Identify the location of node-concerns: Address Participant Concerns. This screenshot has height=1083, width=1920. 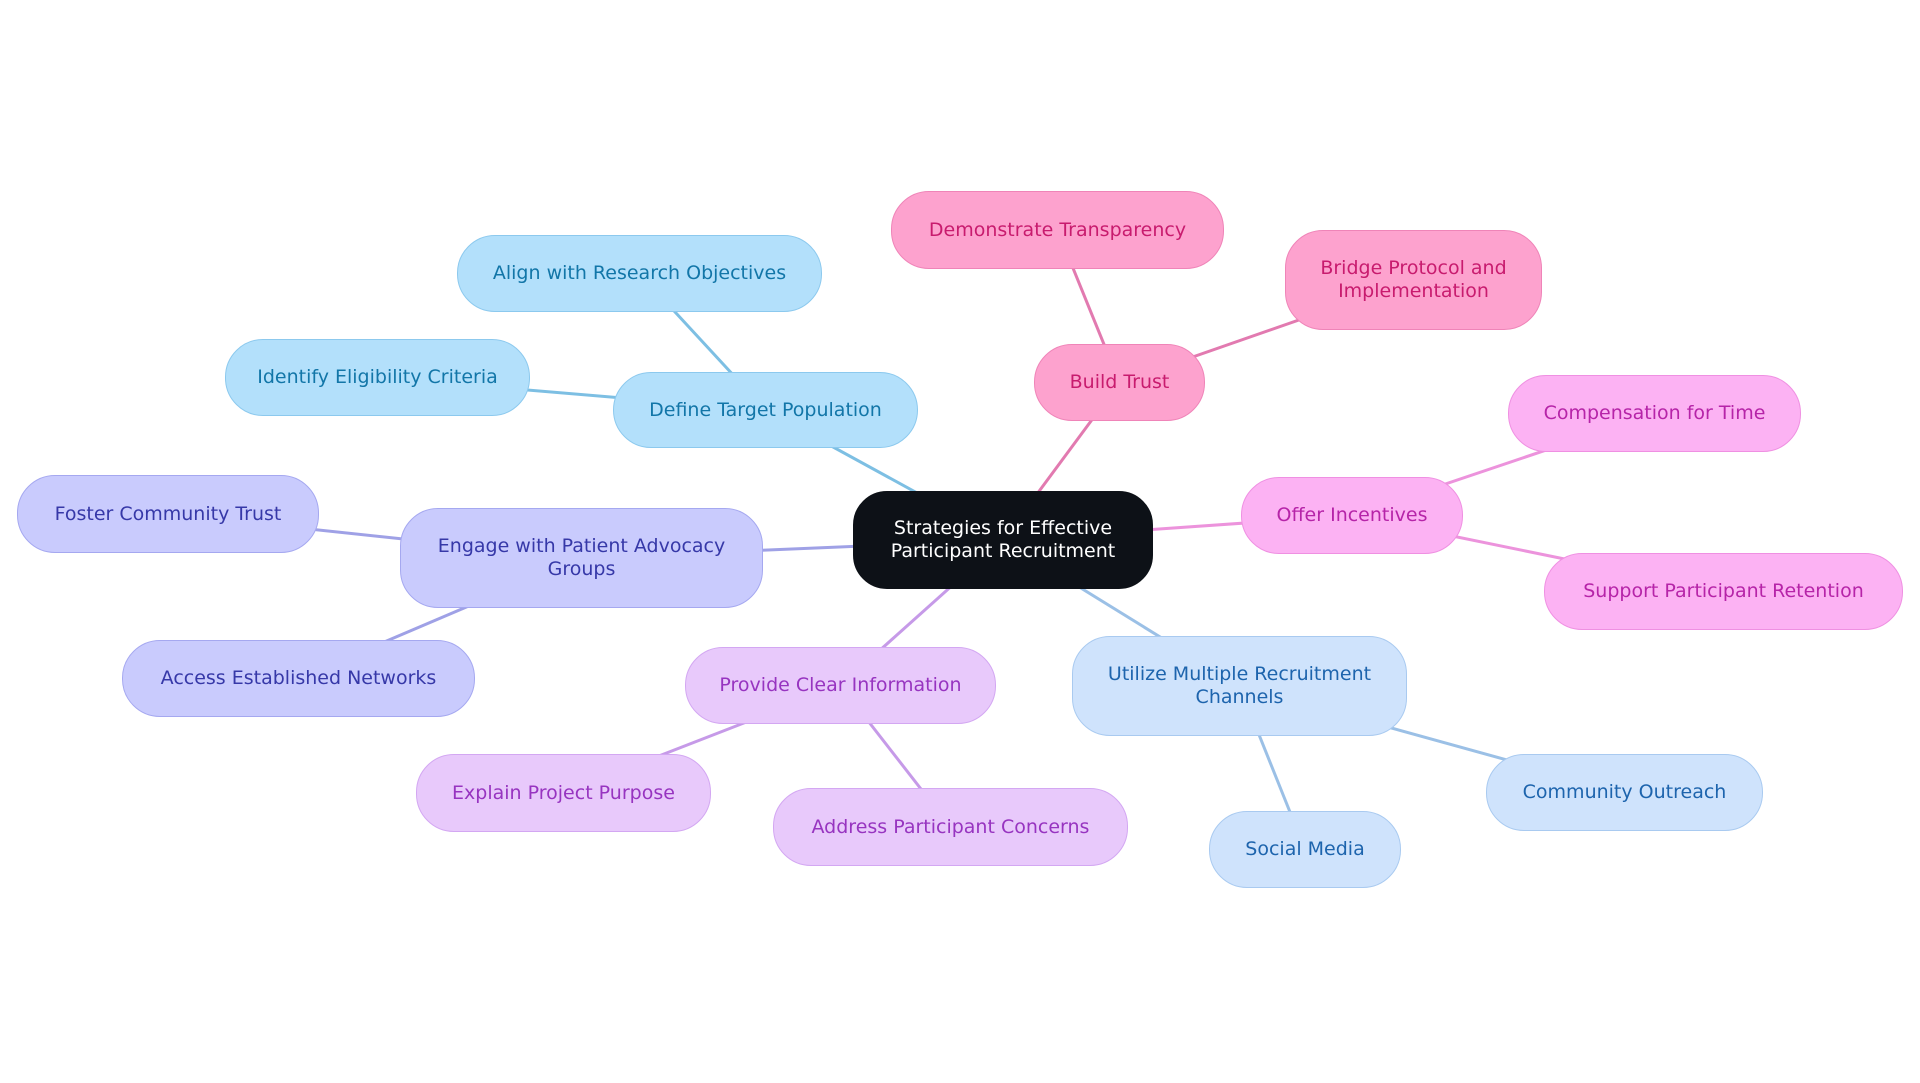
(950, 827).